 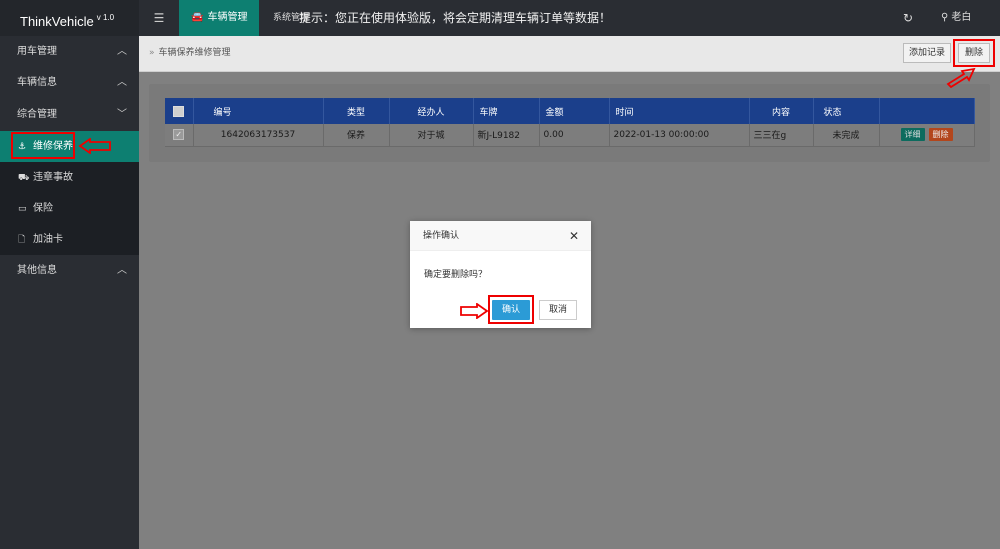 What do you see at coordinates (558, 310) in the screenshot?
I see `cancel-button: 取消` at bounding box center [558, 310].